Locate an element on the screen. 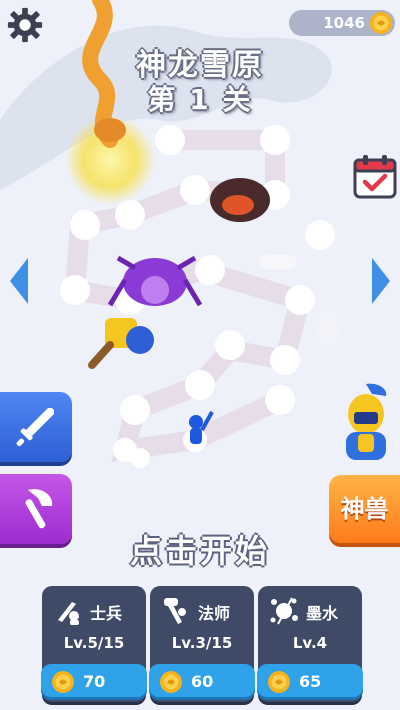 The height and width of the screenshot is (710, 400). upgrade-card-mage: 法师 Lv.3/15 60 is located at coordinates (202, 644).